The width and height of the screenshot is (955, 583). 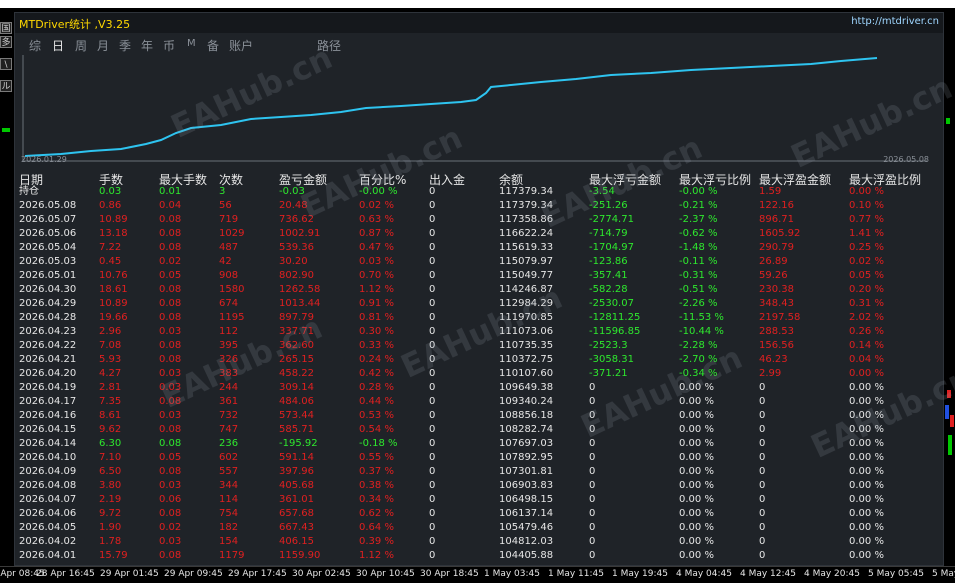 I want to click on time-tick: 30 Apr 02:45, so click(x=321, y=574).